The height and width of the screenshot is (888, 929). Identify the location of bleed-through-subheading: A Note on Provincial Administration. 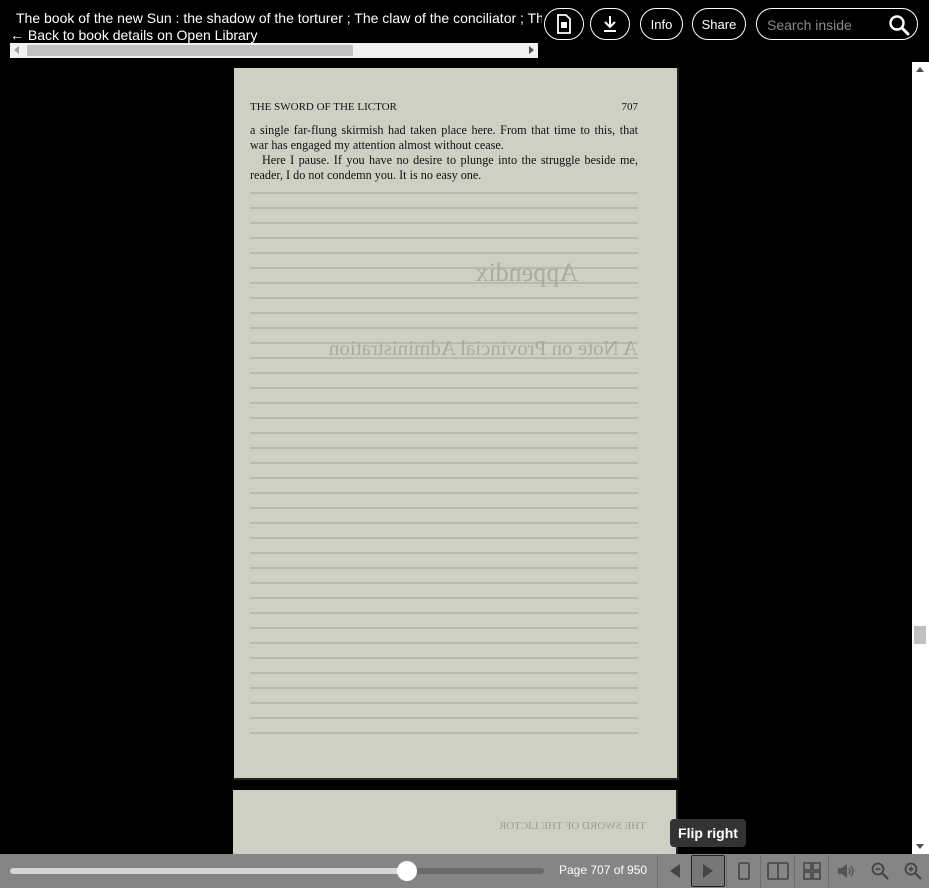
(483, 348).